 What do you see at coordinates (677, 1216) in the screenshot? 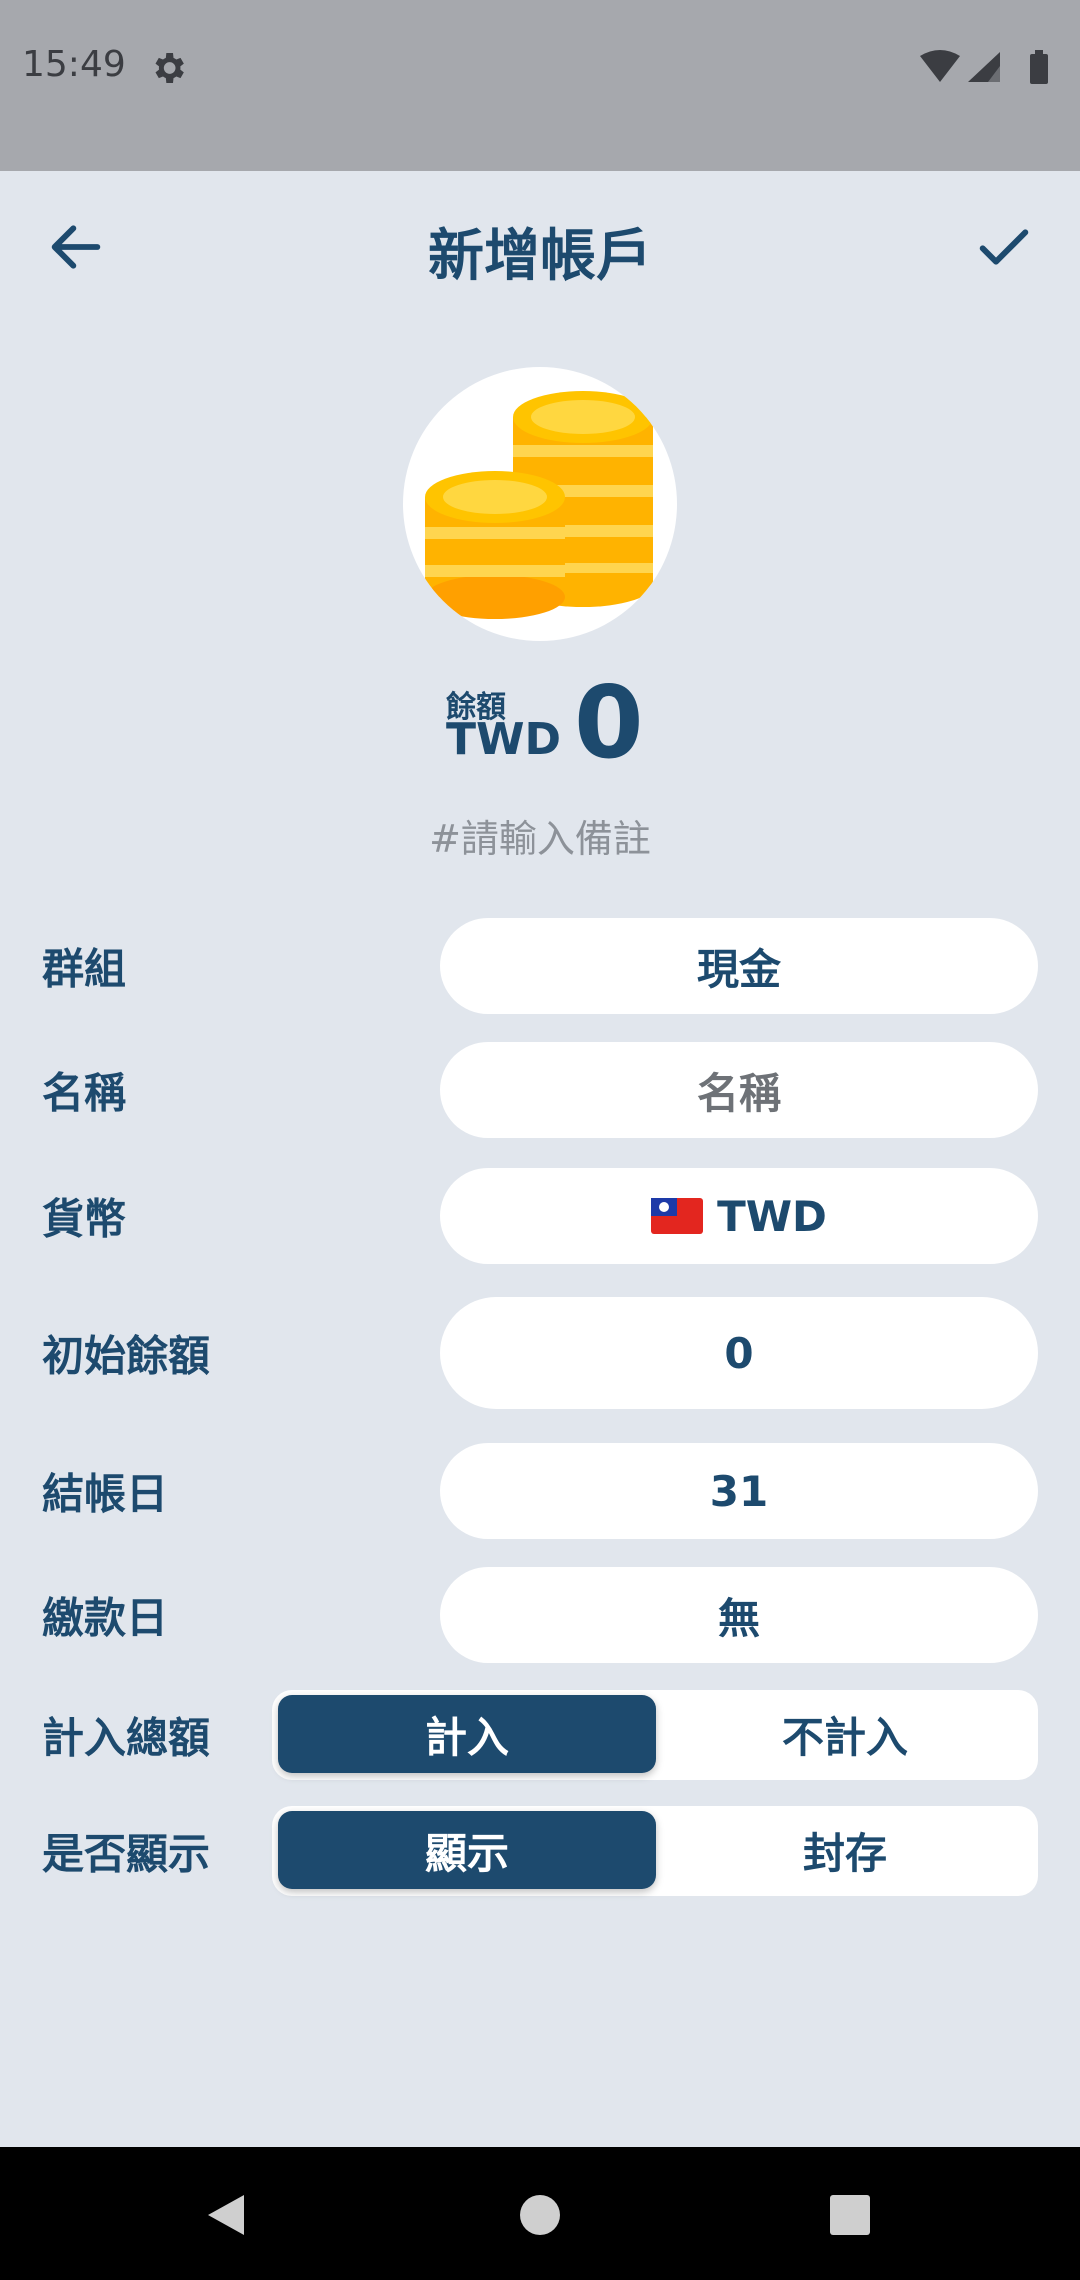
I see `taiwan-flag-icon` at bounding box center [677, 1216].